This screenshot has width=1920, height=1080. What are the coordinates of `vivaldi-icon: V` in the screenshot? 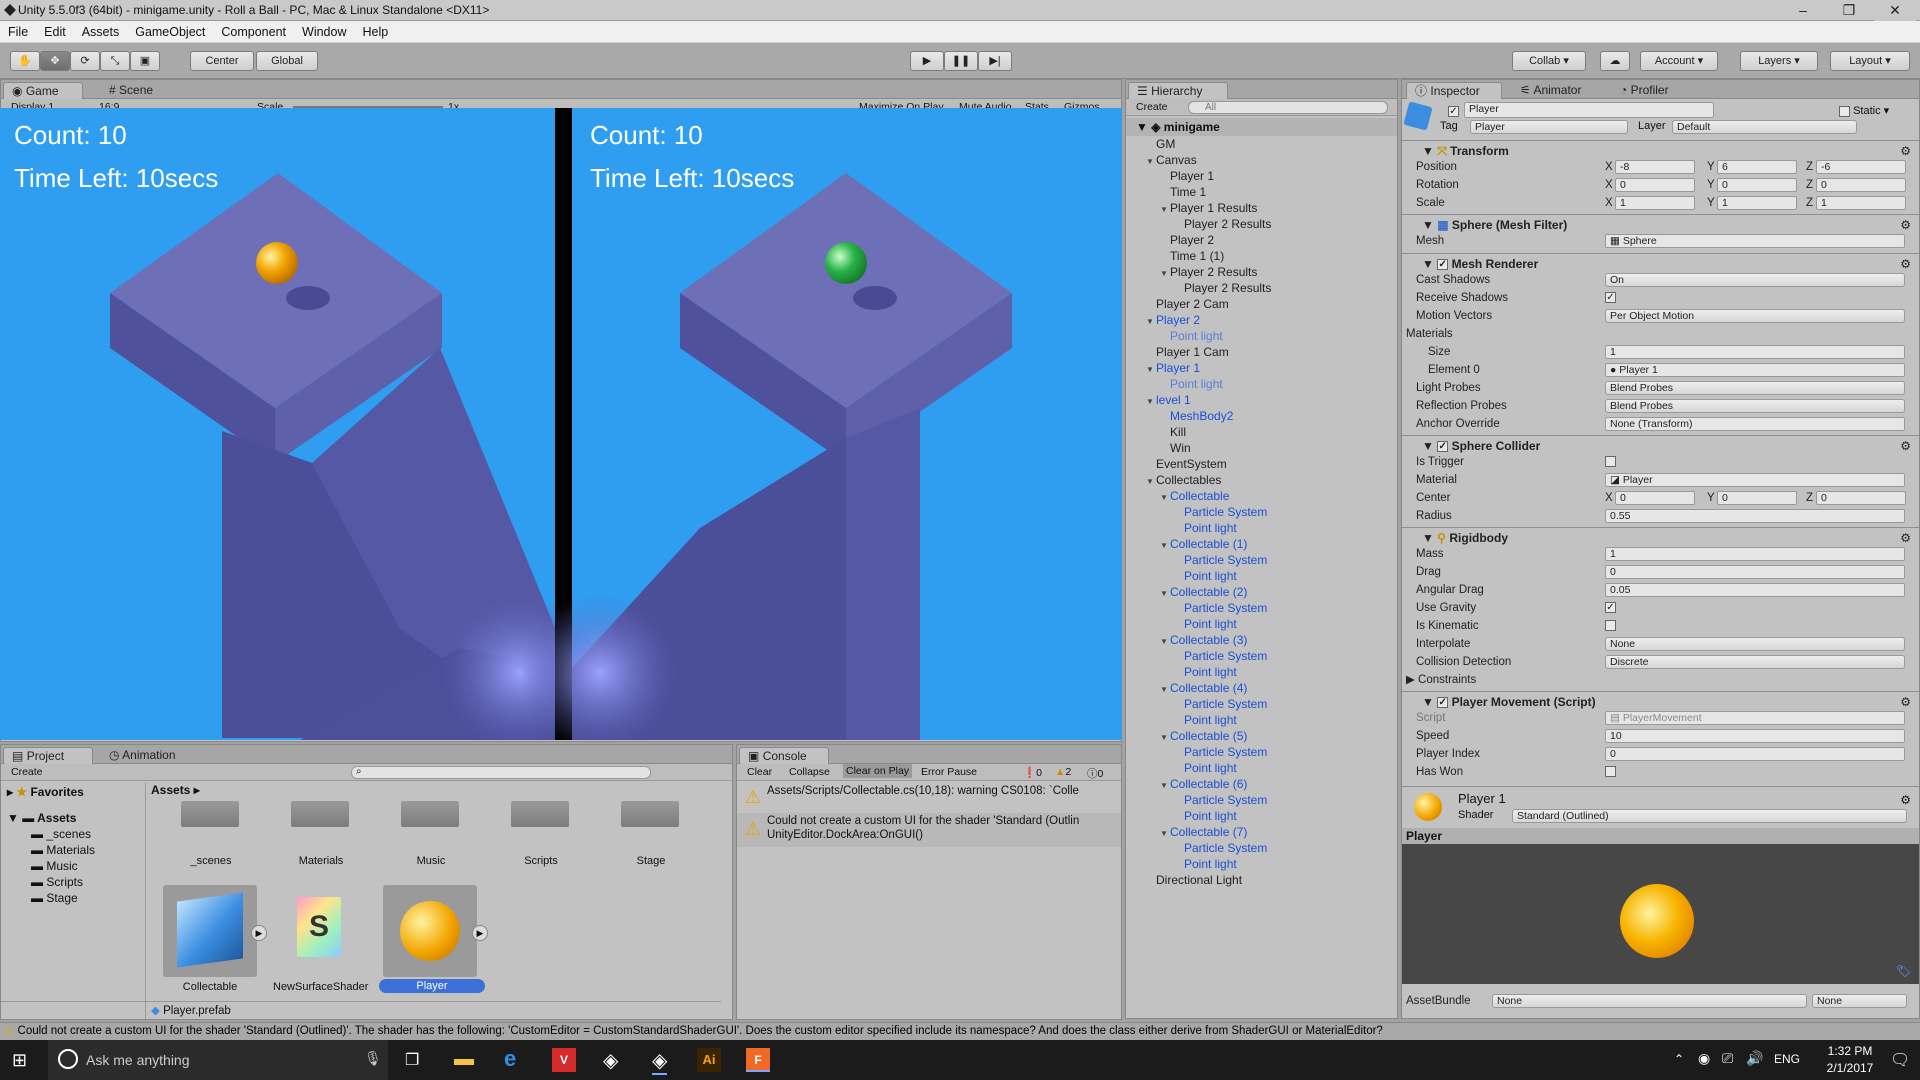 It's located at (564, 1060).